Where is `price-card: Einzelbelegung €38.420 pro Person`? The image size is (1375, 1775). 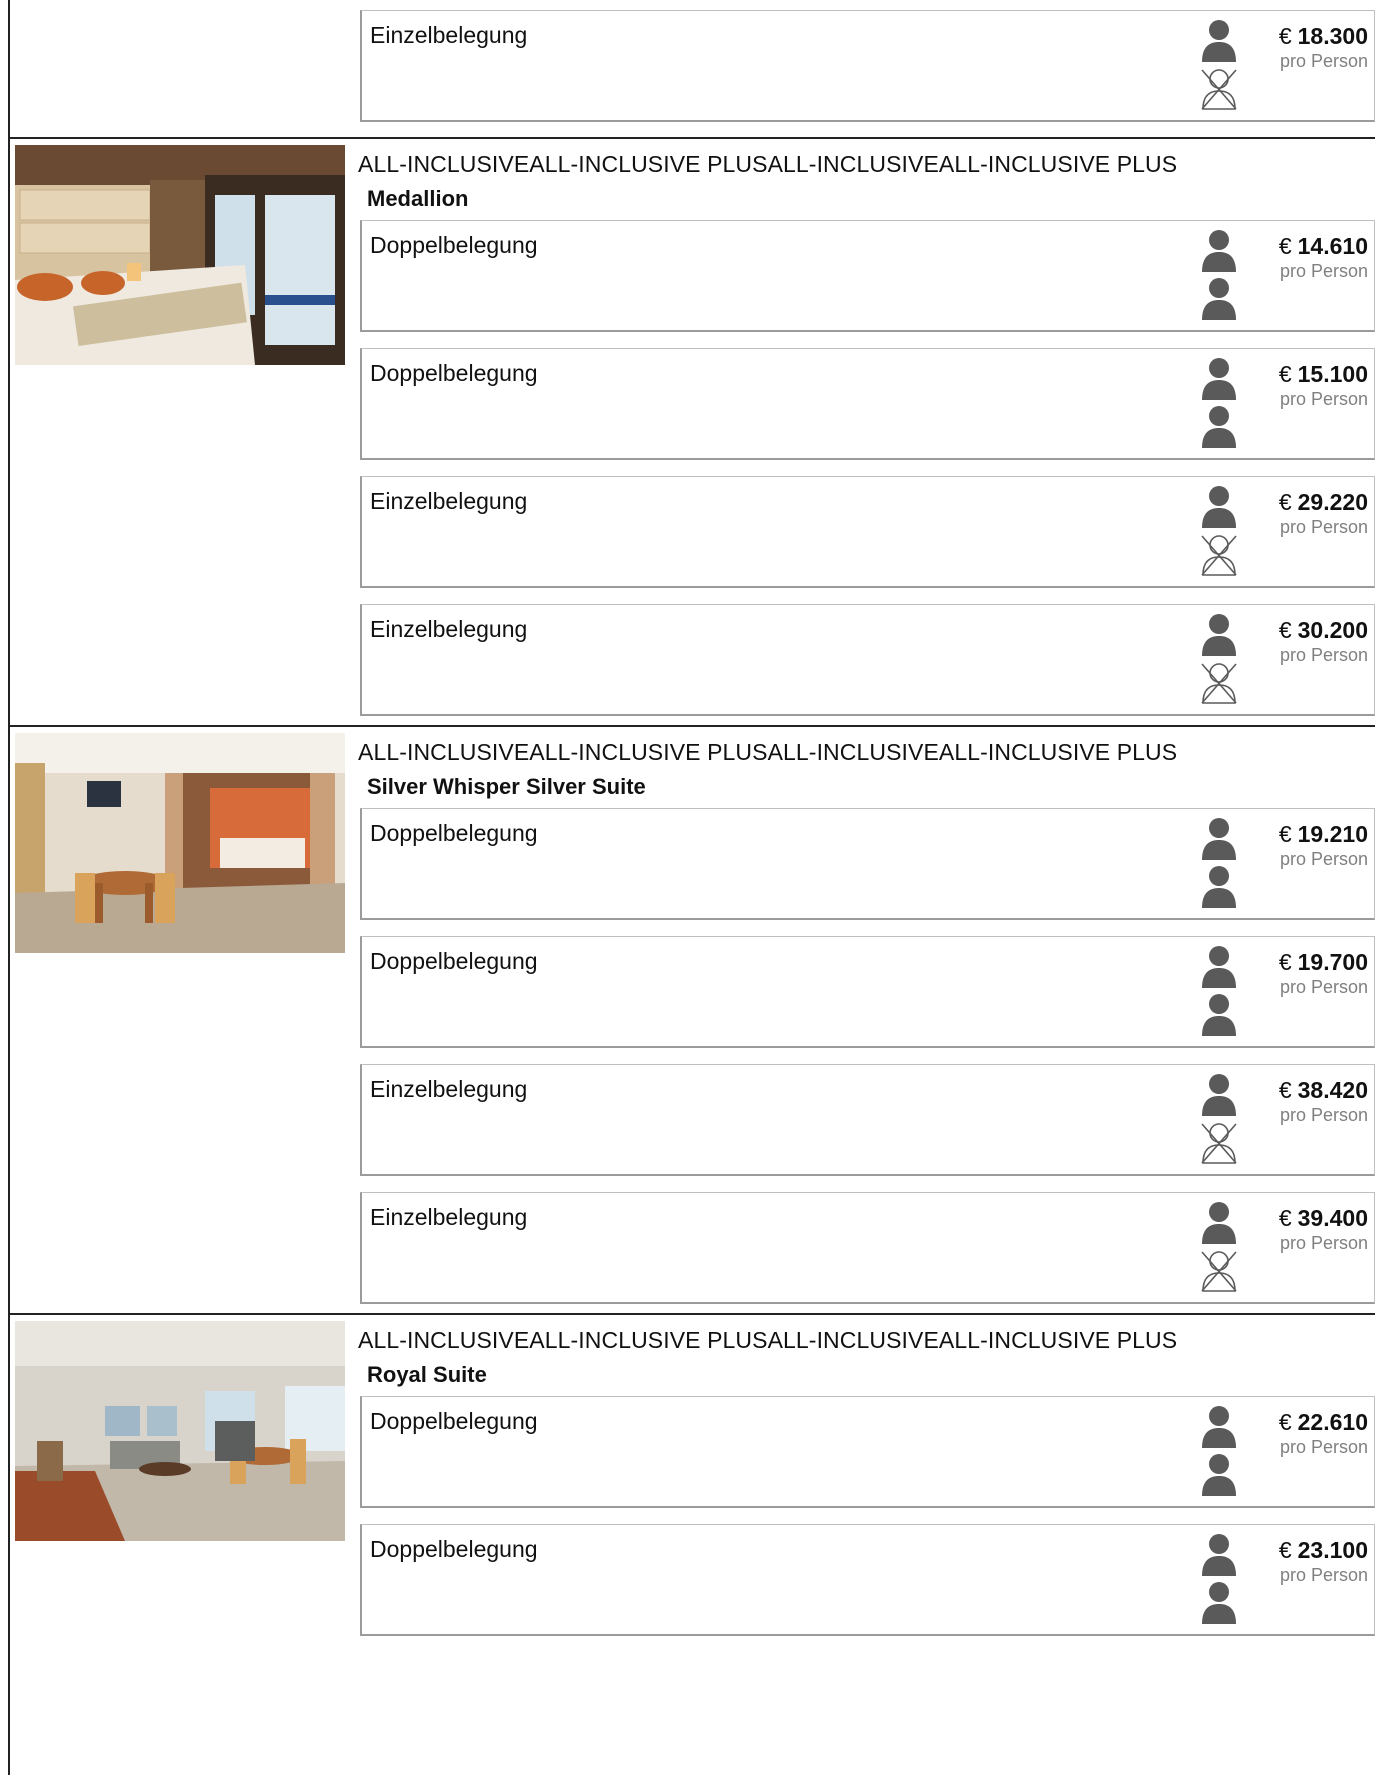
price-card: Einzelbelegung €38.420 pro Person is located at coordinates (867, 1120).